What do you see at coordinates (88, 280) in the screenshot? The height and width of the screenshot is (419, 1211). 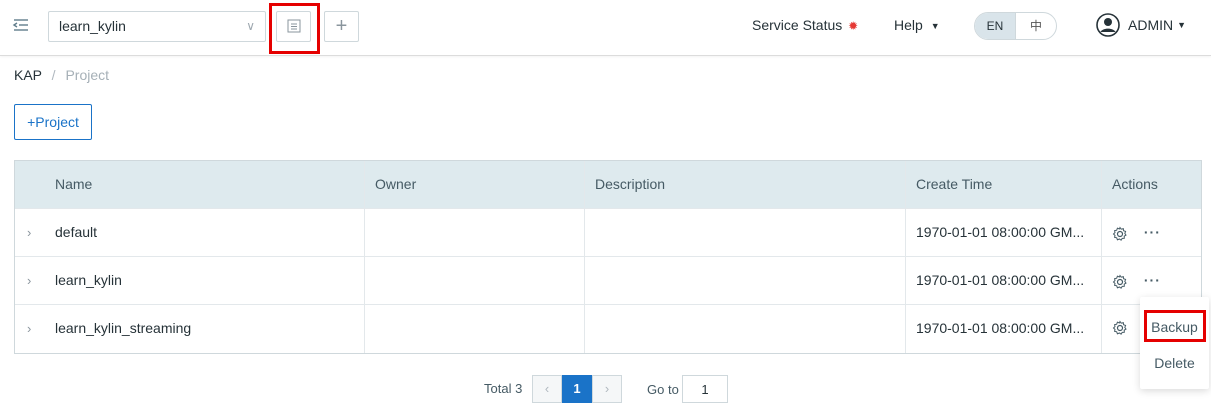 I see `project-name: learn_kylin` at bounding box center [88, 280].